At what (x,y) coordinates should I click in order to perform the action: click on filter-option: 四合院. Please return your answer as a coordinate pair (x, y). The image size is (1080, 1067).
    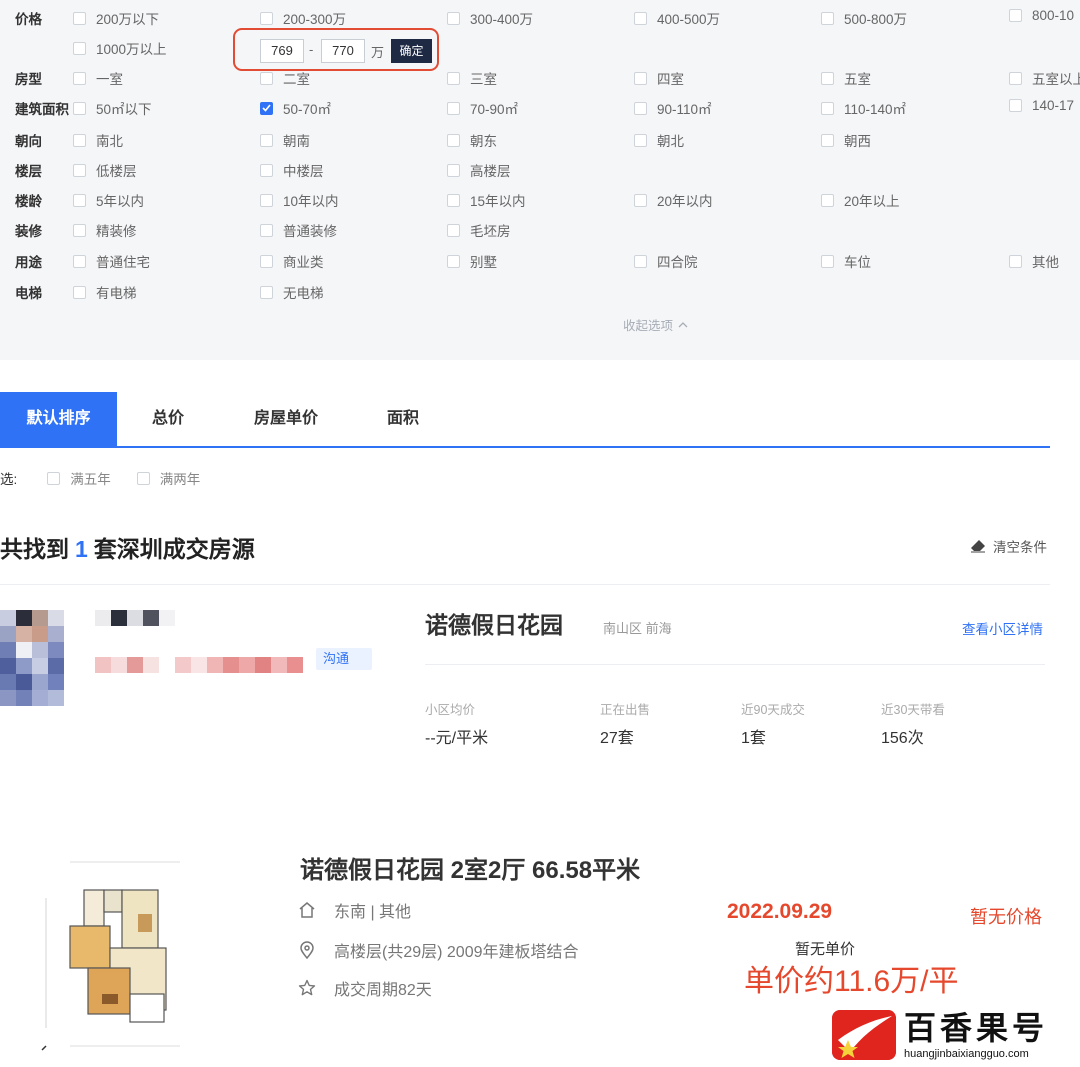
    Looking at the image, I should click on (666, 261).